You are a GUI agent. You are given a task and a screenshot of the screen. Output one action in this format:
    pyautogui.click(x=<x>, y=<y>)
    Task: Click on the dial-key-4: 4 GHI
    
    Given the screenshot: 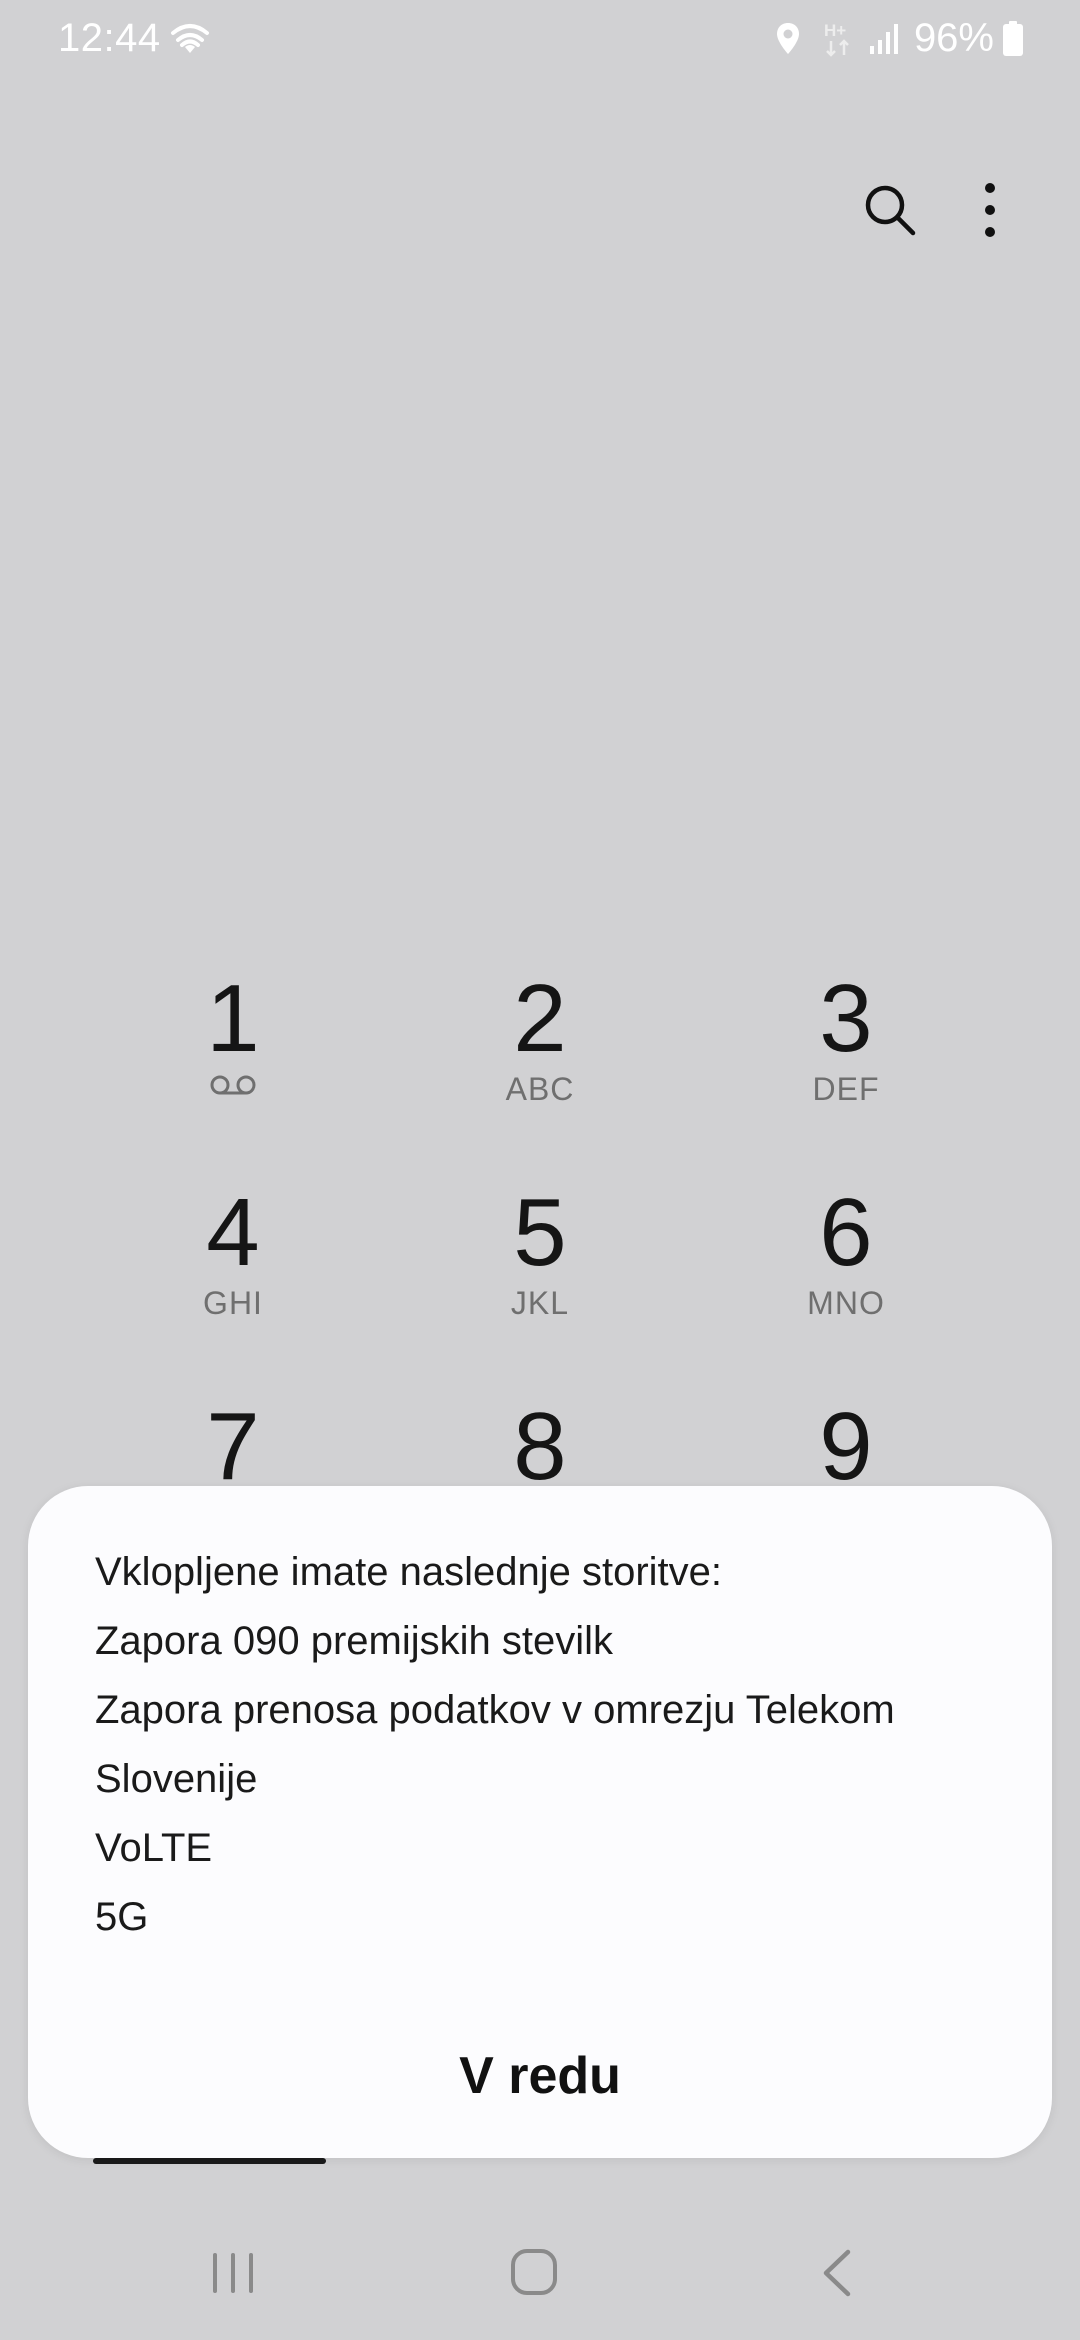 What is the action you would take?
    pyautogui.click(x=233, y=1275)
    